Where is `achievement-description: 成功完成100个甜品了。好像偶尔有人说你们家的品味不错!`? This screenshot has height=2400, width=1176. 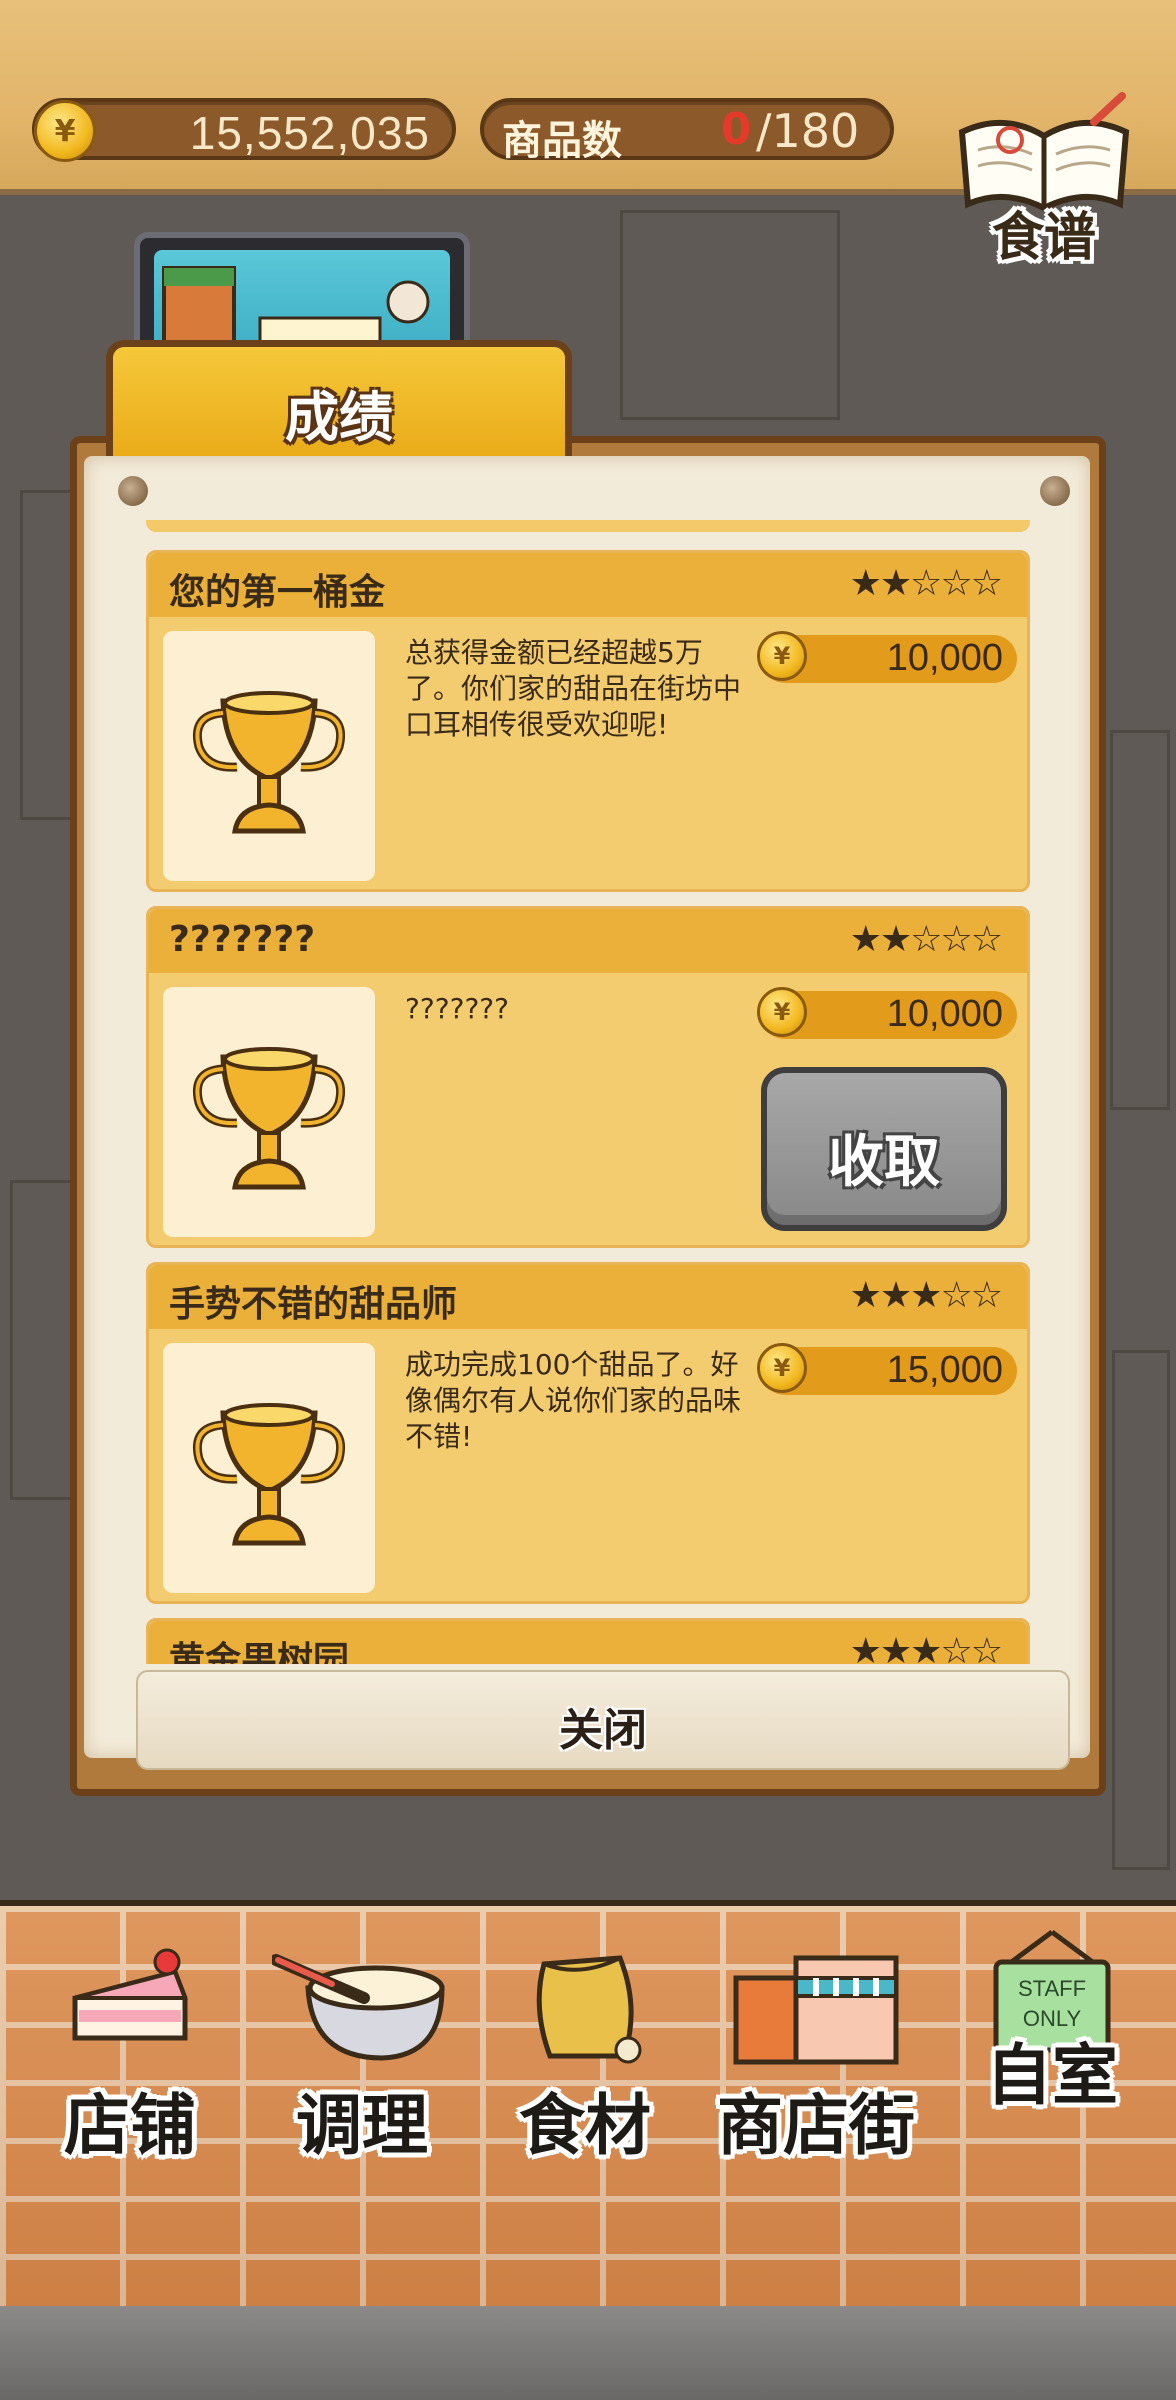
achievement-description: 成功完成100个甜品了。好像偶尔有人说你们家的品味不错! is located at coordinates (573, 1400).